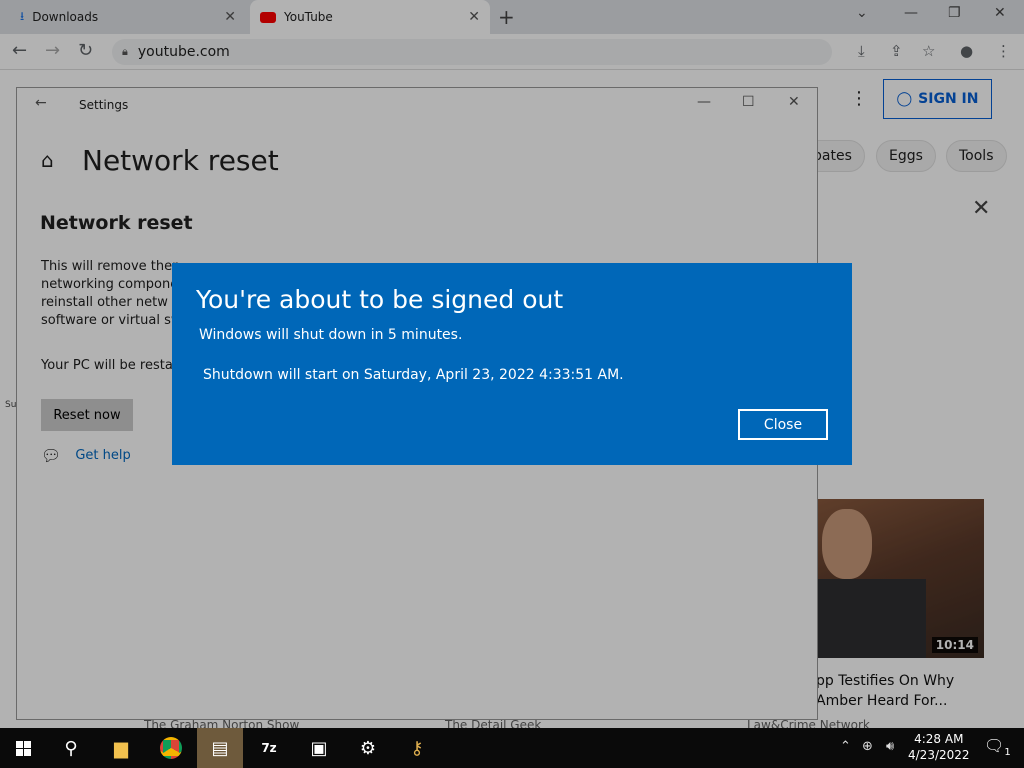 The image size is (1024, 768). What do you see at coordinates (220, 748) in the screenshot?
I see `app-icon-active: ▤` at bounding box center [220, 748].